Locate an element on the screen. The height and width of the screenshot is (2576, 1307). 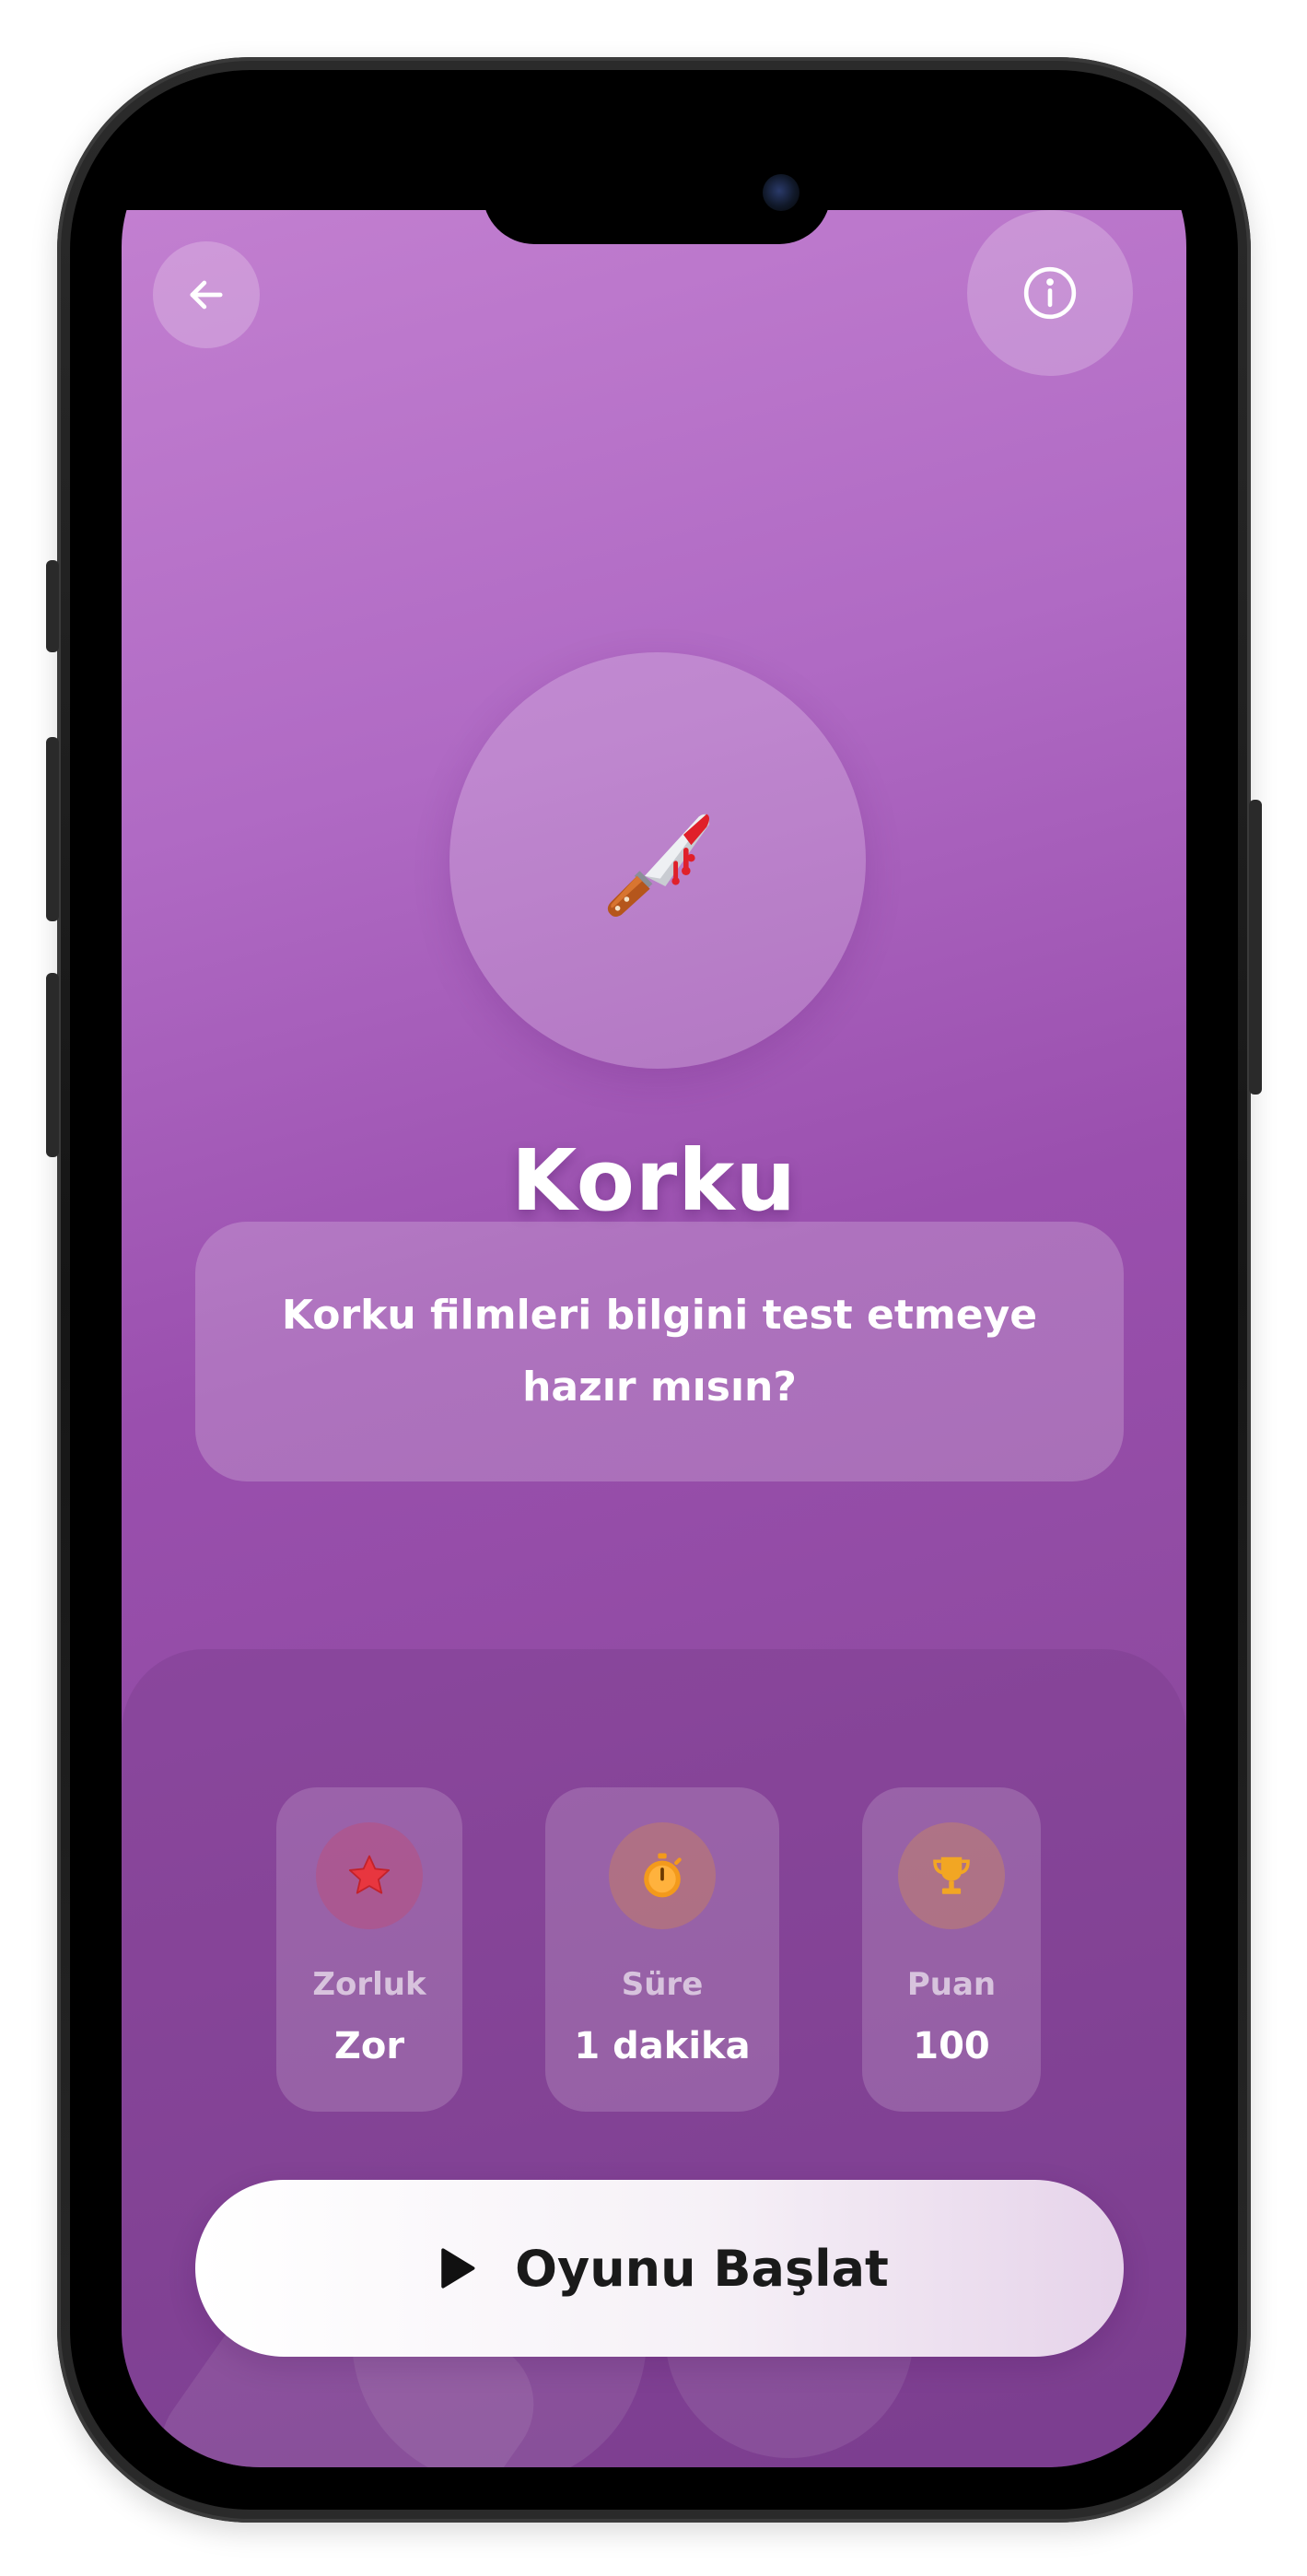
stopwatch-icon is located at coordinates (663, 1875).